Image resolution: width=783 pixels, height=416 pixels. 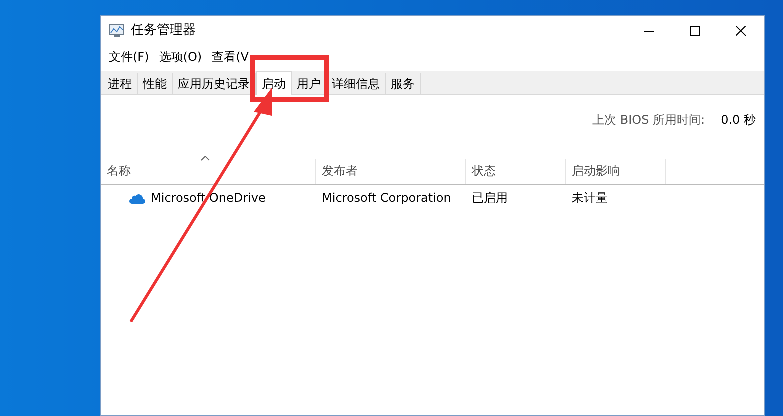 I want to click on table-cell-text: Microsoft Corporation, so click(x=387, y=198).